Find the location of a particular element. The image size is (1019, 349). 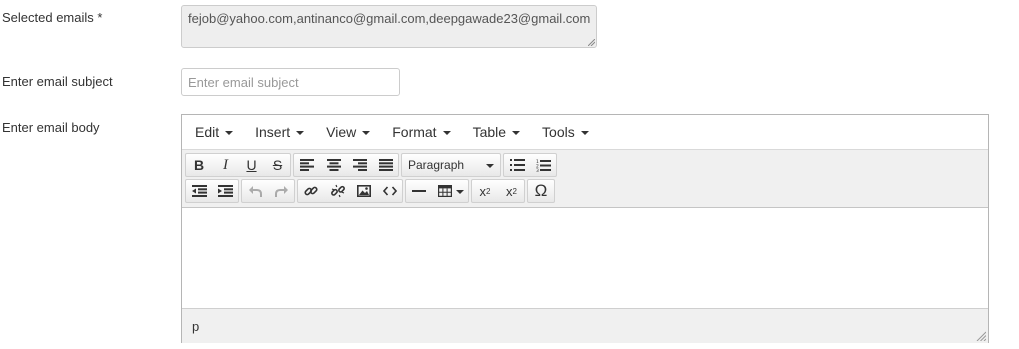

menu-table: Table is located at coordinates (496, 132).